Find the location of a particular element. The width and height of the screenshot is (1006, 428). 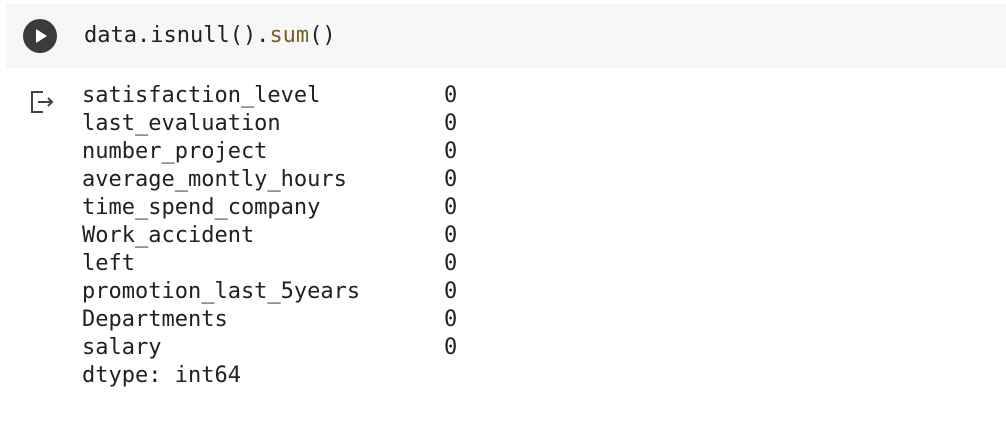

output-row: satisfaction_level 0 is located at coordinates (278, 96).